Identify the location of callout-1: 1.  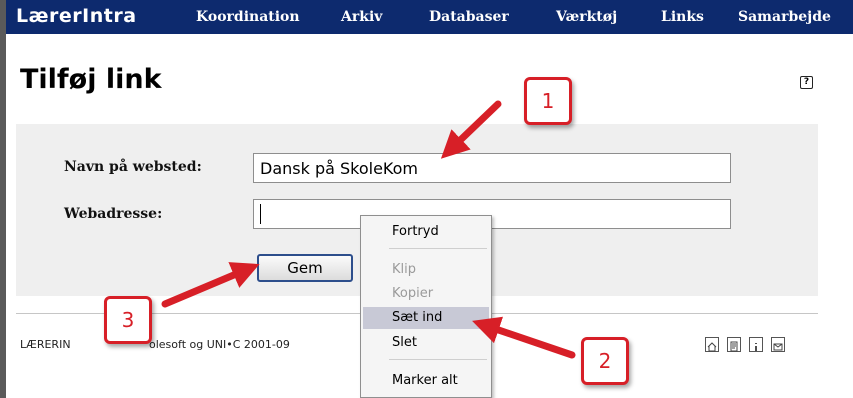
(548, 101).